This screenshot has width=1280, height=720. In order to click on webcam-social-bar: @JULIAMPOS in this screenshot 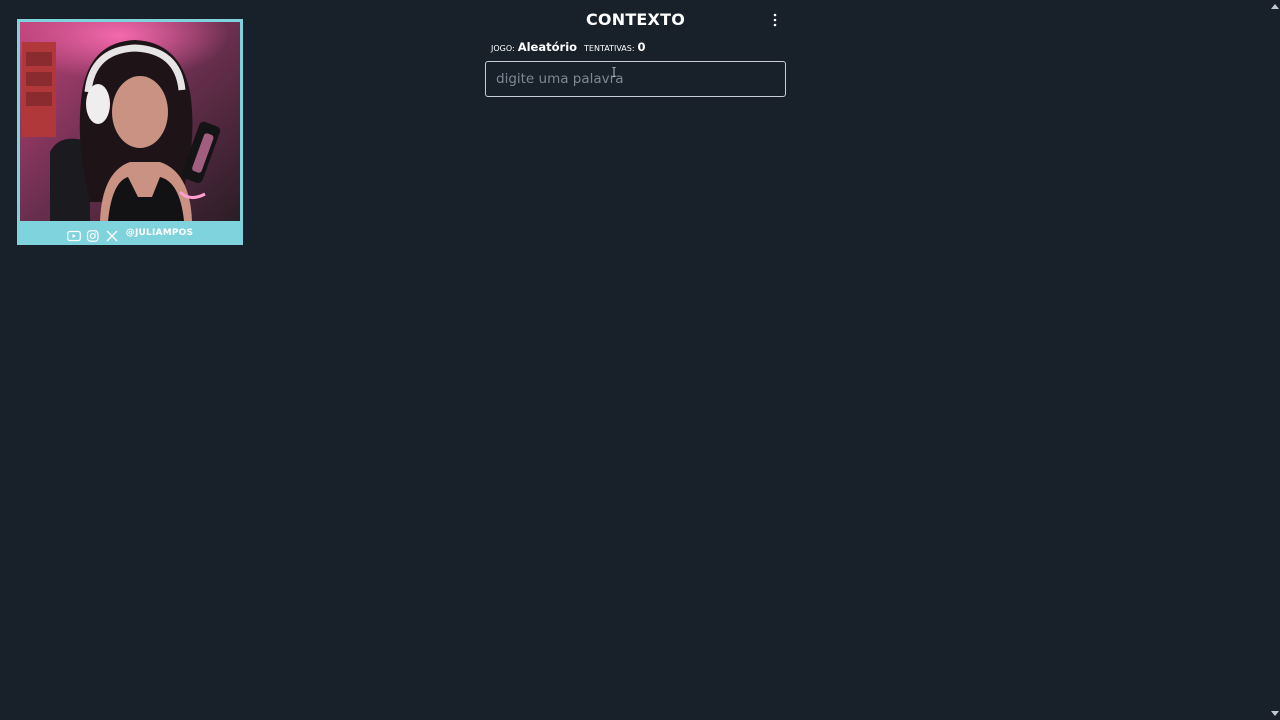, I will do `click(130, 233)`.